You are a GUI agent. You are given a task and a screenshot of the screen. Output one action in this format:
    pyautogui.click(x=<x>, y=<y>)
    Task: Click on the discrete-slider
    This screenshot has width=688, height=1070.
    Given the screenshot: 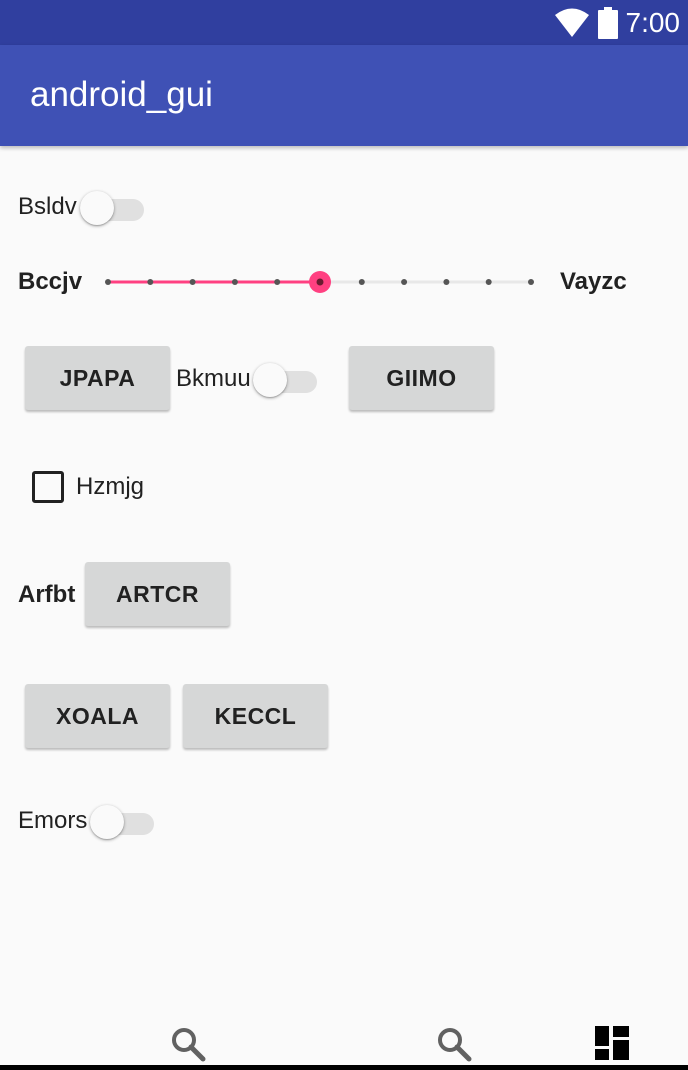 What is the action you would take?
    pyautogui.click(x=320, y=282)
    